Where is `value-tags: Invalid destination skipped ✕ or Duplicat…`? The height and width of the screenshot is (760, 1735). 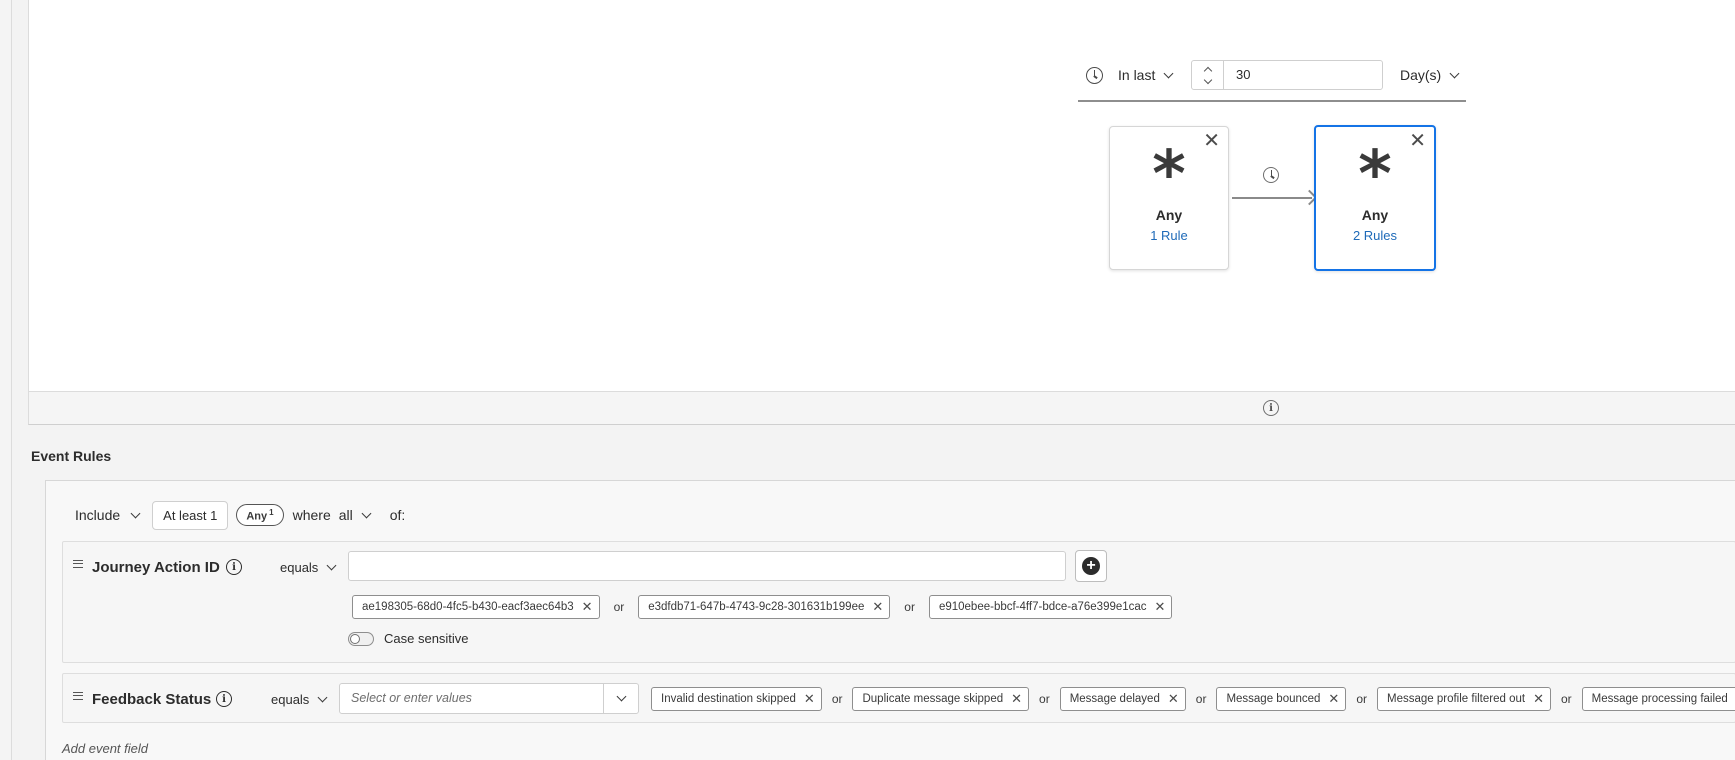 value-tags: Invalid destination skipped ✕ or Duplicat… is located at coordinates (1193, 699).